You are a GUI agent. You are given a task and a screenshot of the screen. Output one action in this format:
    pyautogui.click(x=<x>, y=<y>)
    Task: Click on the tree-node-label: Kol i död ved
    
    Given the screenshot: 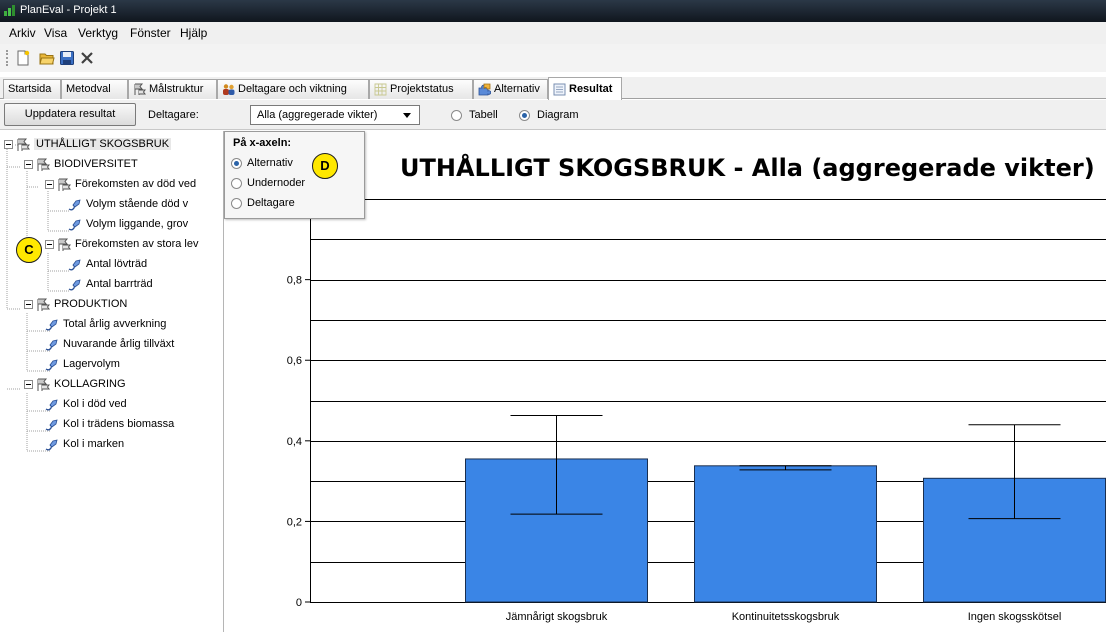 What is the action you would take?
    pyautogui.click(x=95, y=404)
    